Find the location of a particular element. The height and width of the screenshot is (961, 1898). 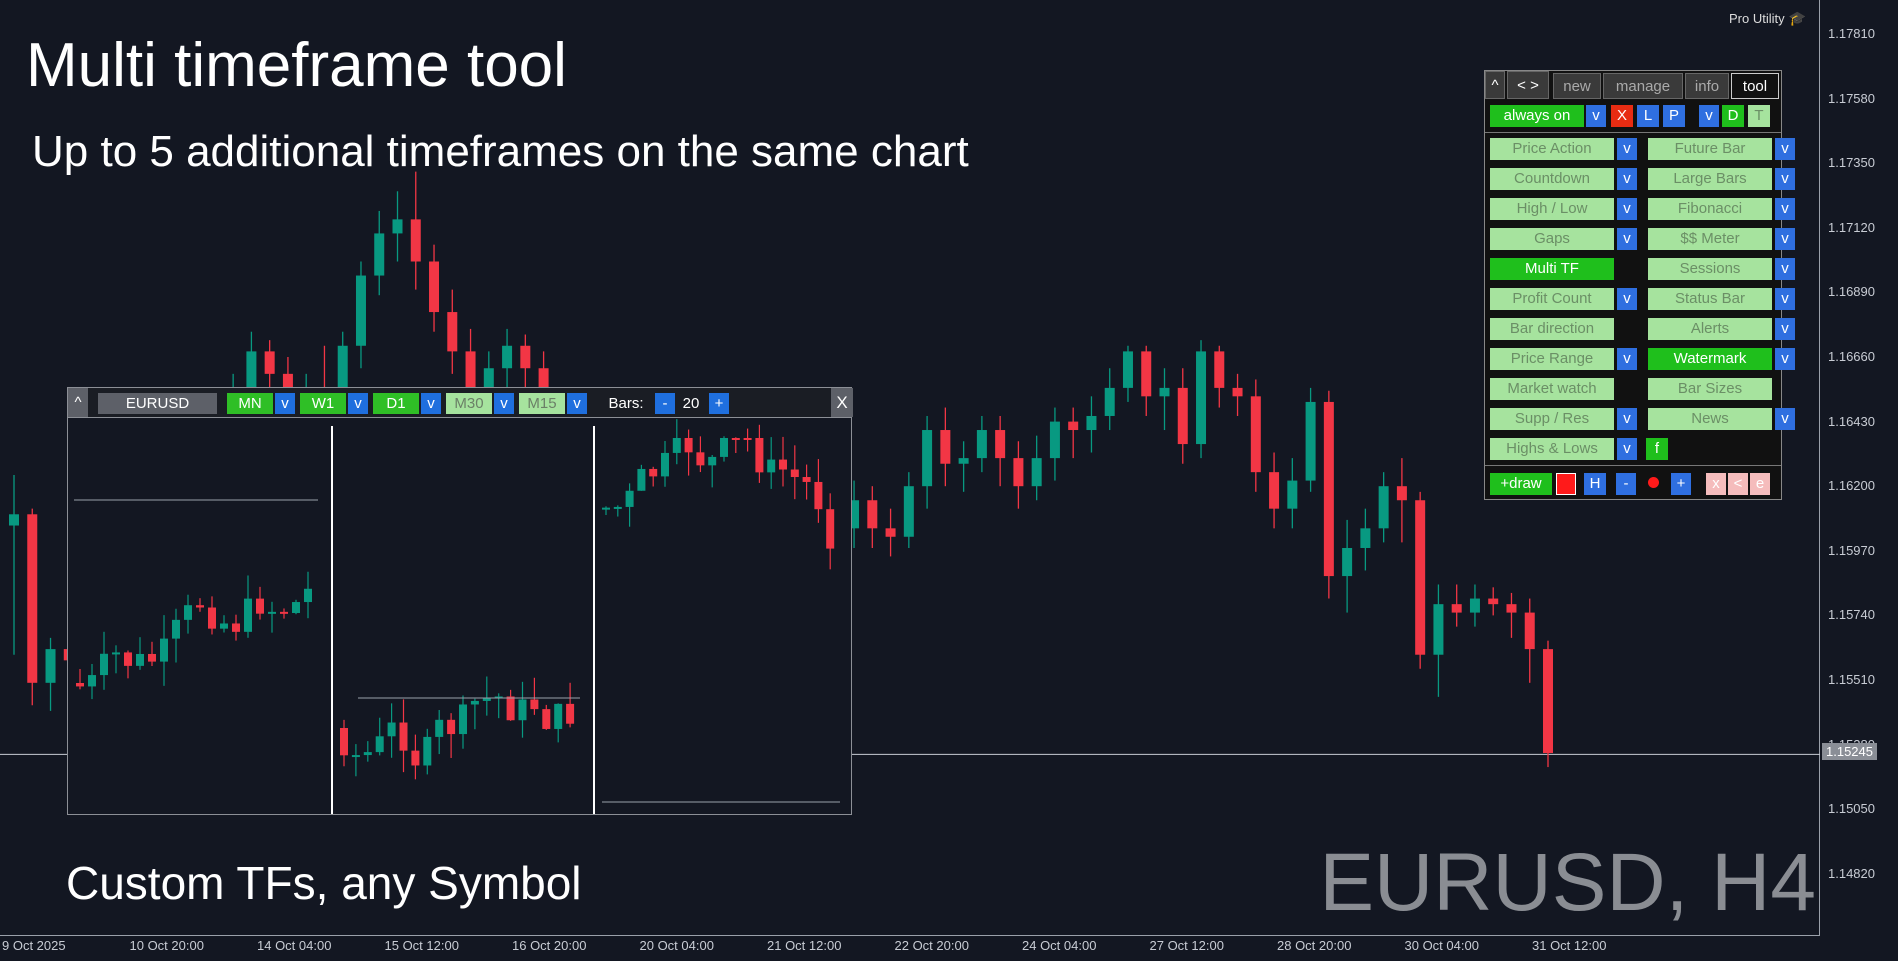

timeframe-button-mn: MN is located at coordinates (250, 403).